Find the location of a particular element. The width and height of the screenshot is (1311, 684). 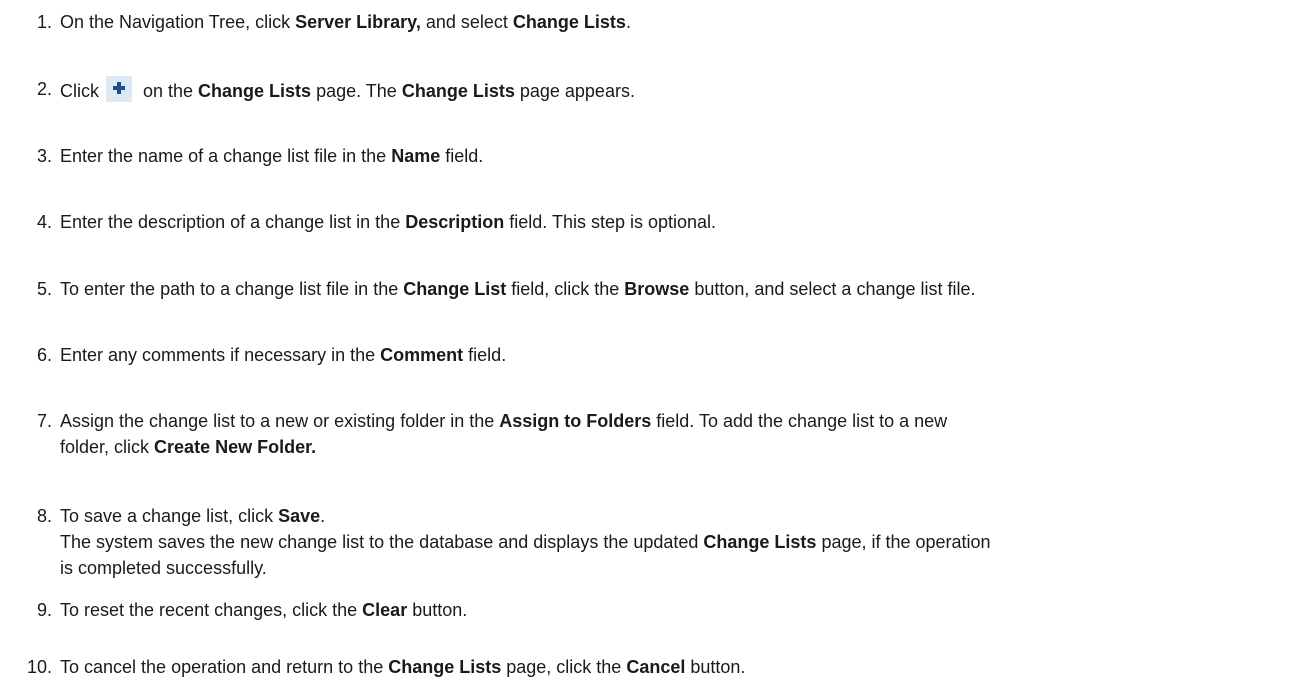

step-number: 7. is located at coordinates (44, 421).